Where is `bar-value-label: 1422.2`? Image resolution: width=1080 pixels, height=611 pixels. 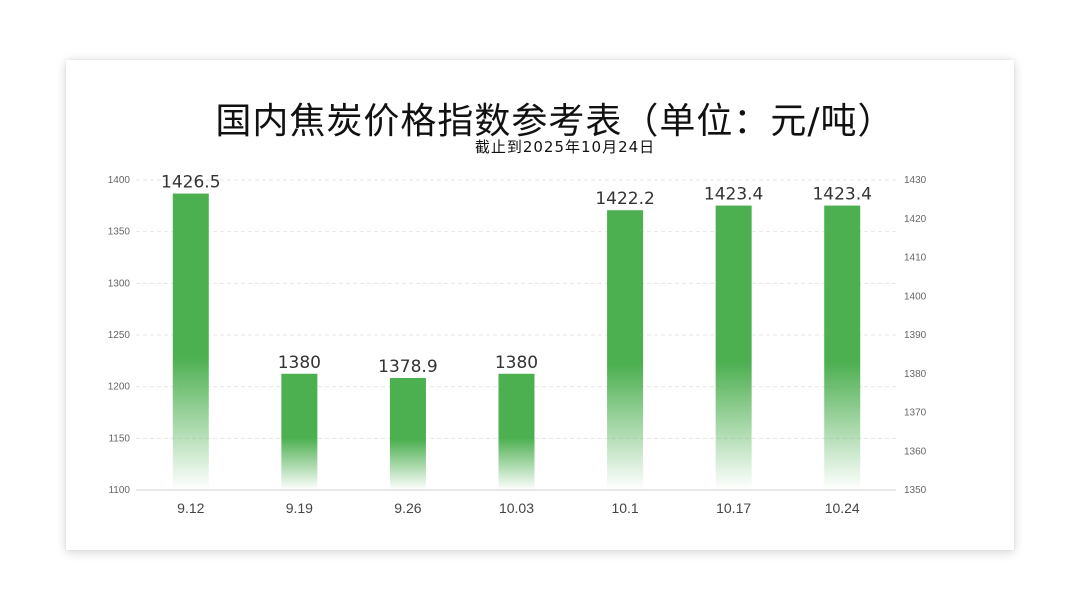 bar-value-label: 1422.2 is located at coordinates (624, 199).